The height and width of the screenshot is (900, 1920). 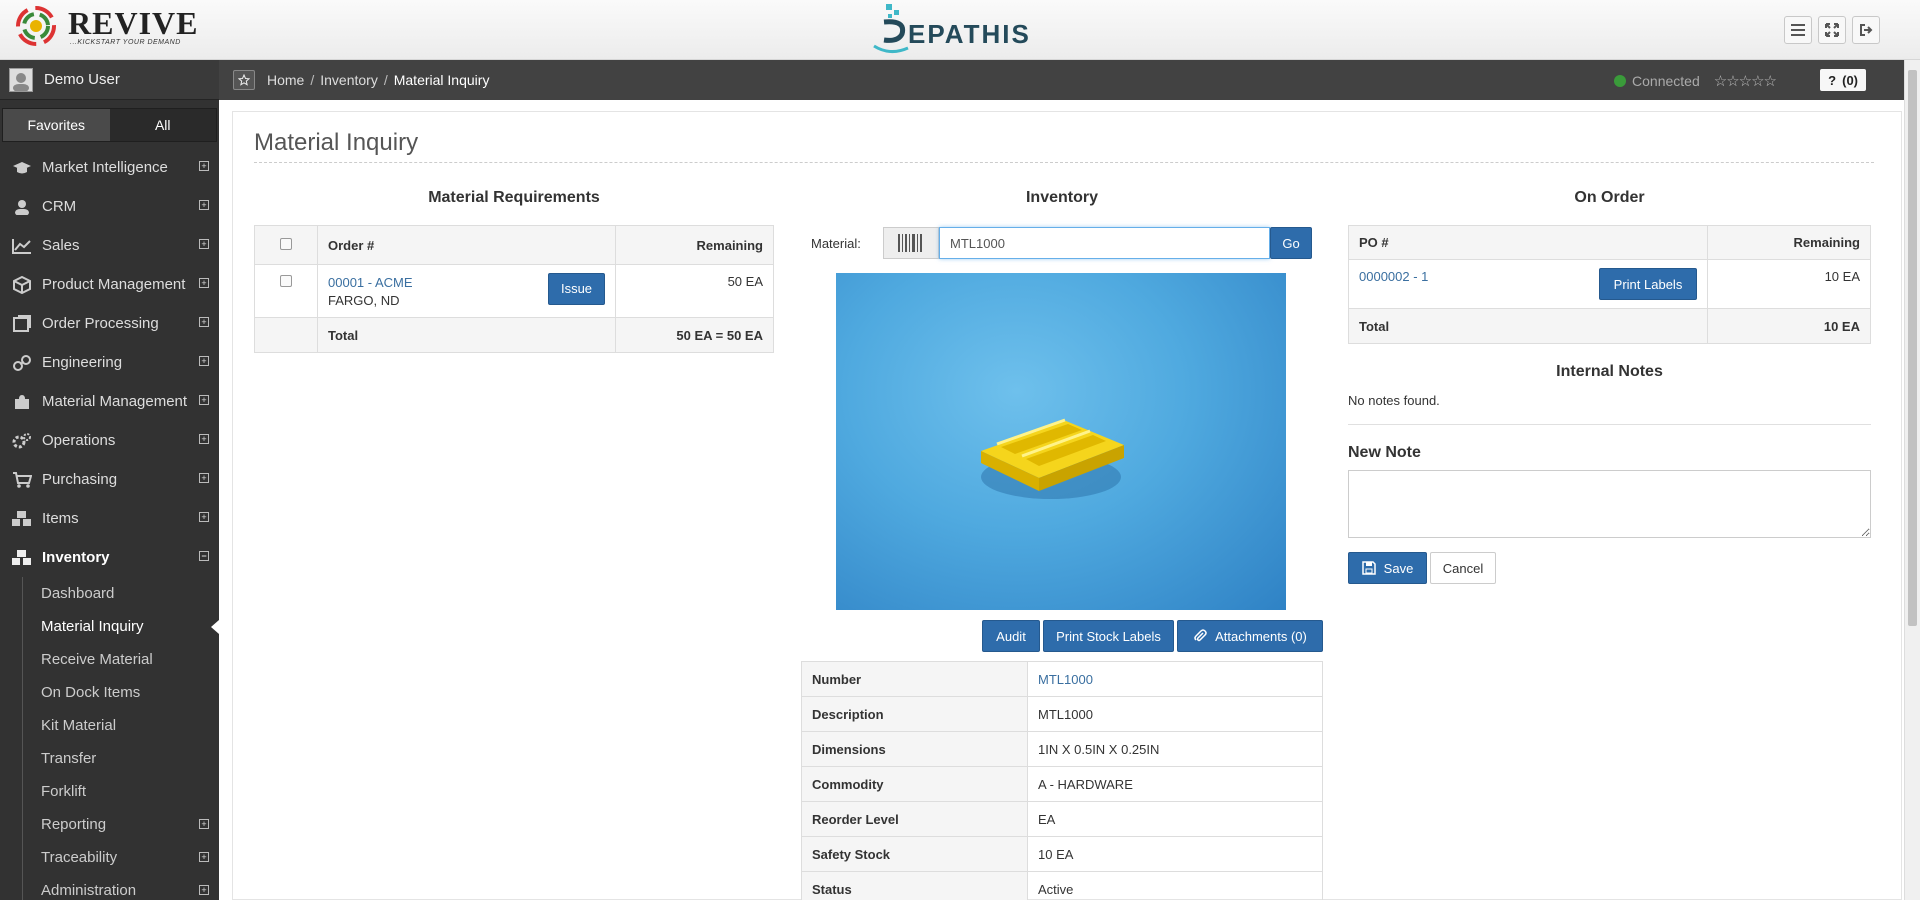 What do you see at coordinates (514, 197) in the screenshot?
I see `section-title: Material Requirements` at bounding box center [514, 197].